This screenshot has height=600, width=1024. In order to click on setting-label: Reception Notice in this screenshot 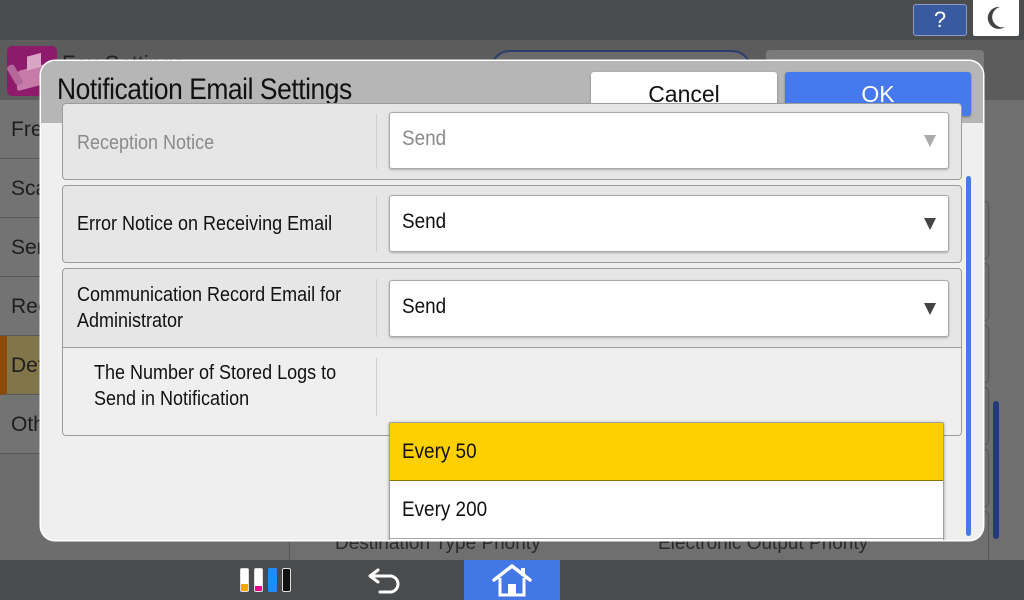, I will do `click(146, 143)`.